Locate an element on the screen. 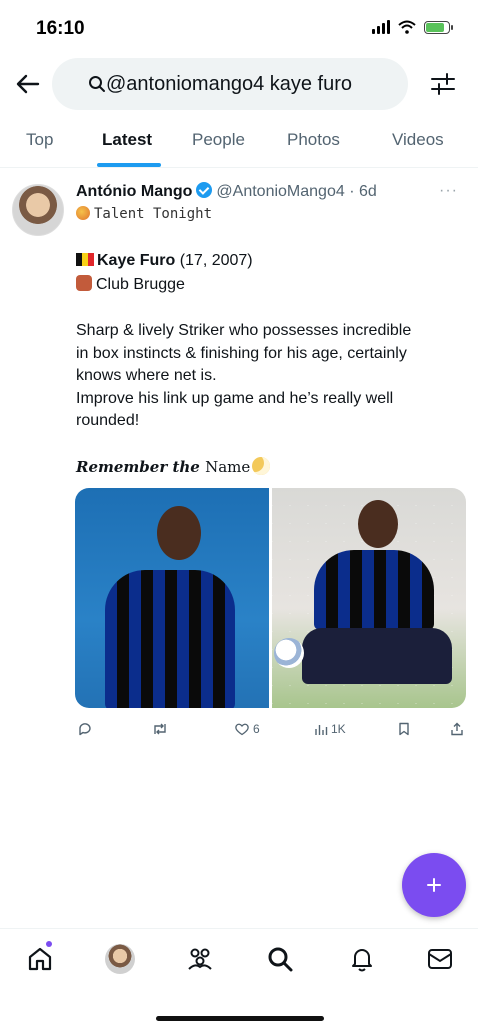 The width and height of the screenshot is (478, 1034). club-line: Club Brugge is located at coordinates (130, 284).